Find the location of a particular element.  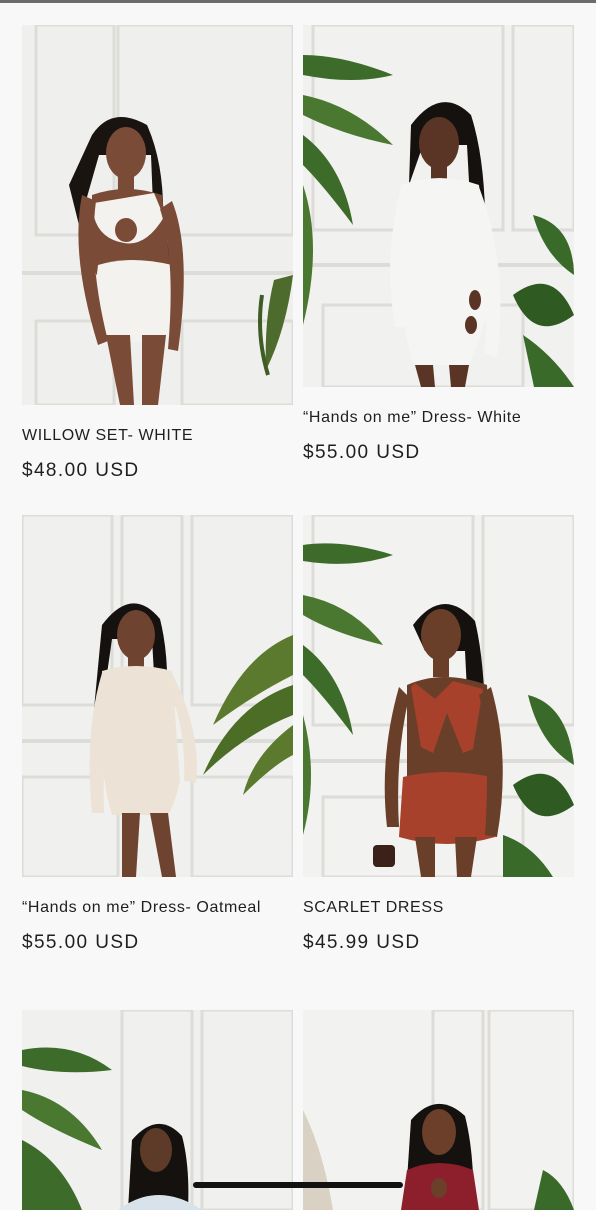

product-price: $48.00 USD is located at coordinates (81, 470).